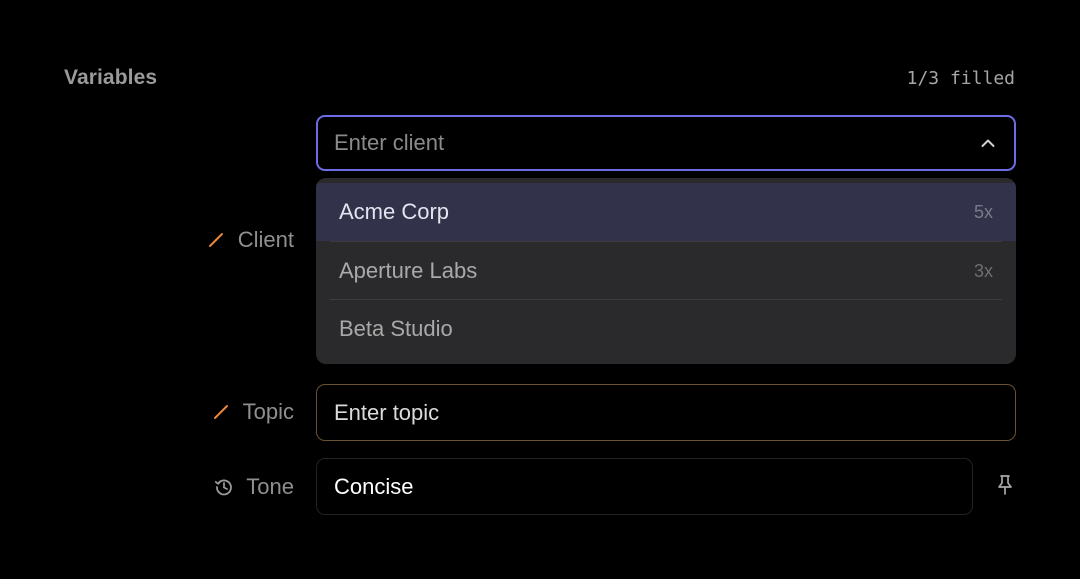 This screenshot has height=579, width=1080. What do you see at coordinates (396, 328) in the screenshot?
I see `option-label: Beta Studio` at bounding box center [396, 328].